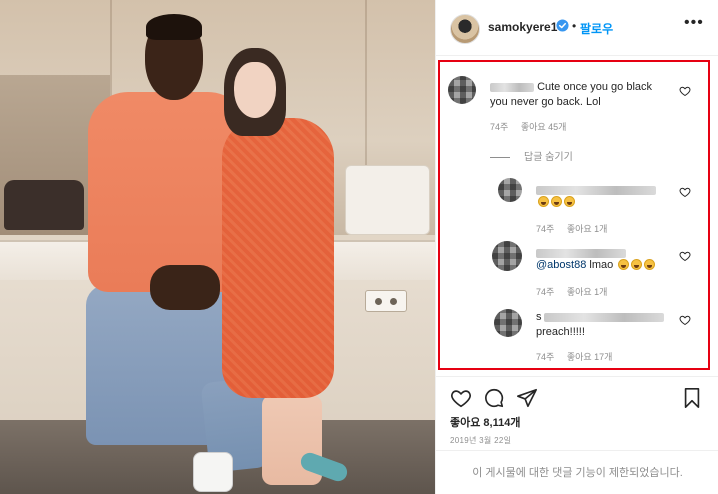 The width and height of the screenshot is (718, 494). Describe the element at coordinates (600, 265) in the screenshot. I see `reply-text-content: lmao` at that location.